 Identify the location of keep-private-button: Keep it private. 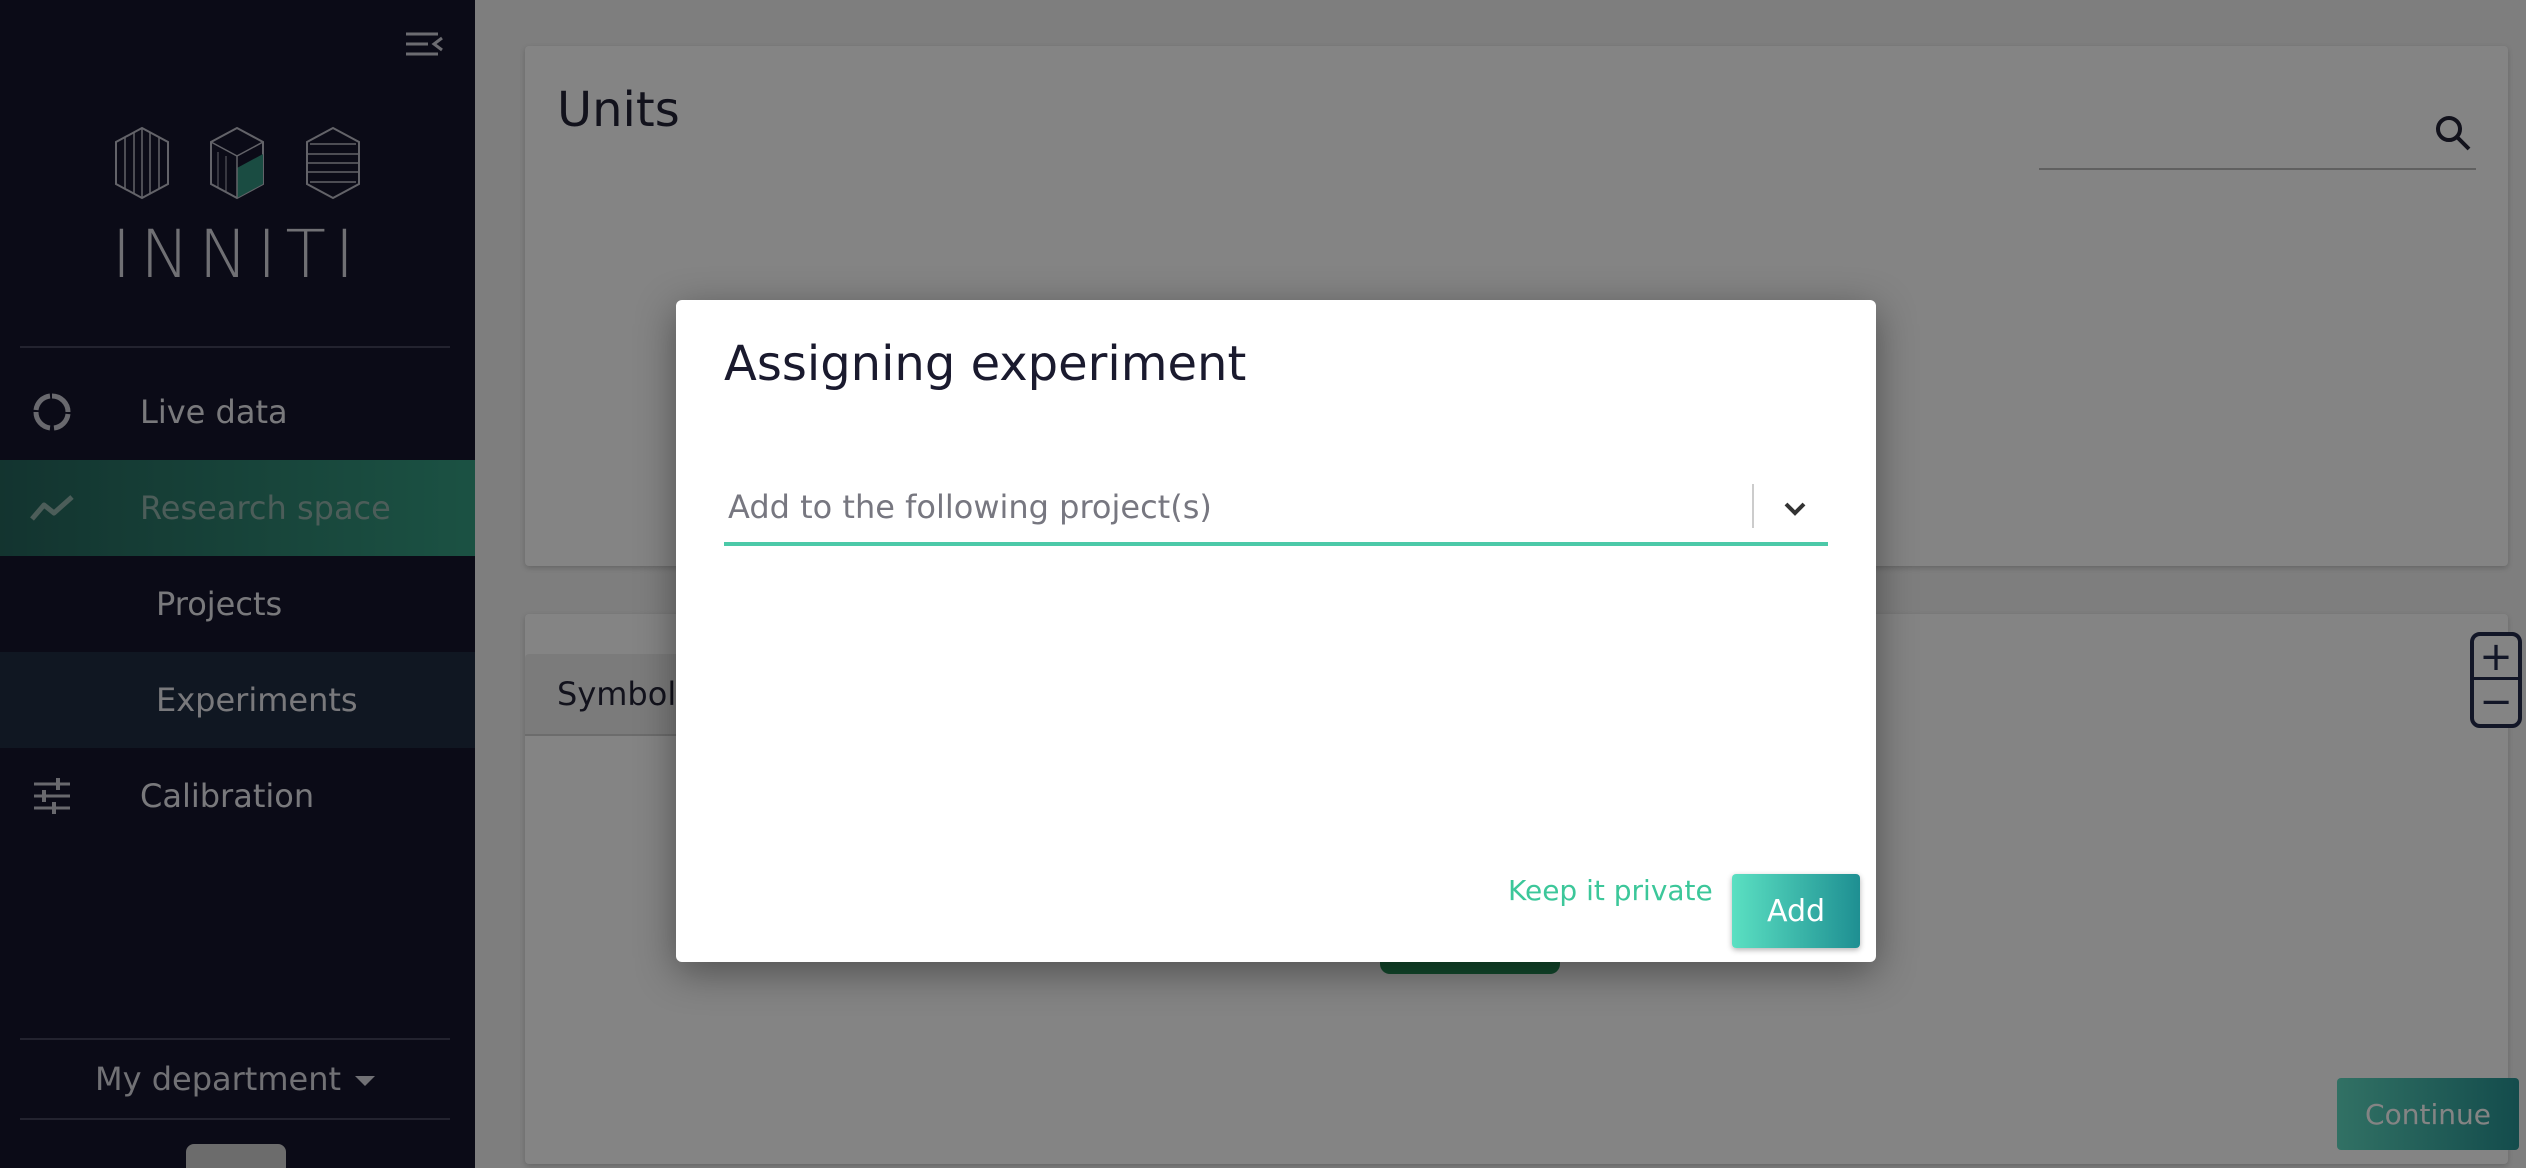
(1610, 890).